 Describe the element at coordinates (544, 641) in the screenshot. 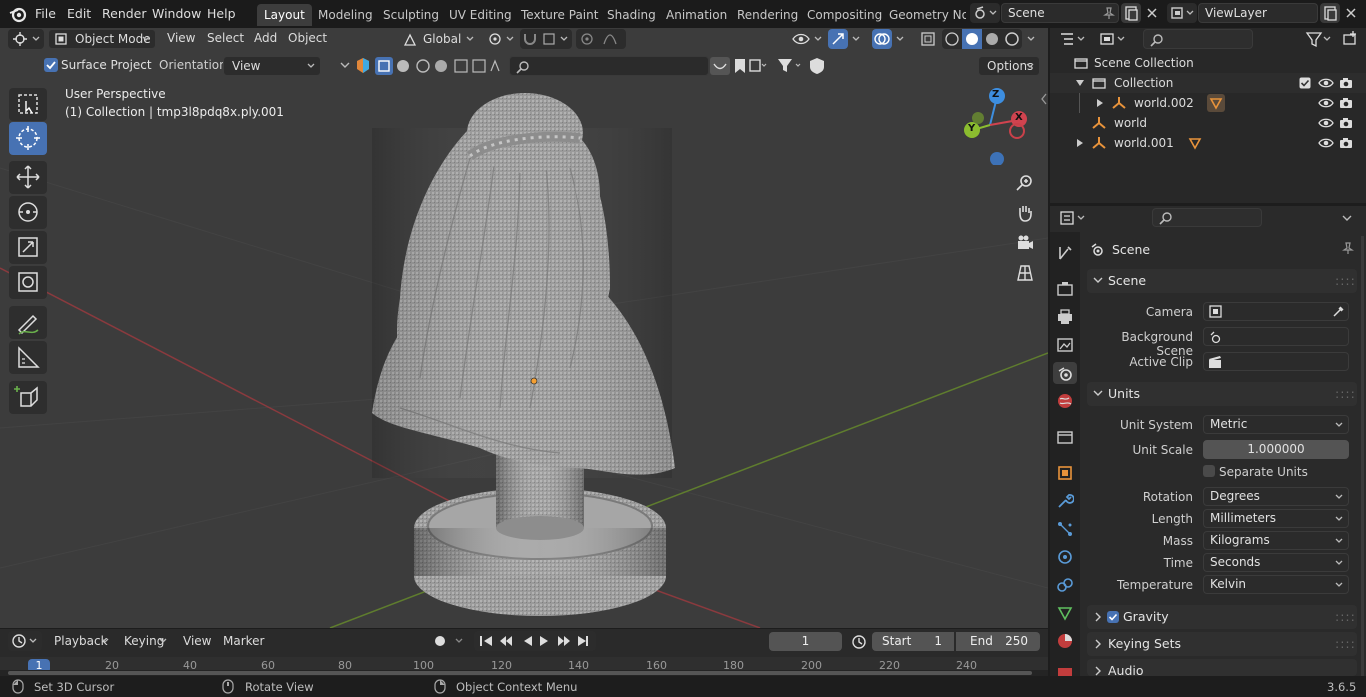

I see `play-icon` at that location.